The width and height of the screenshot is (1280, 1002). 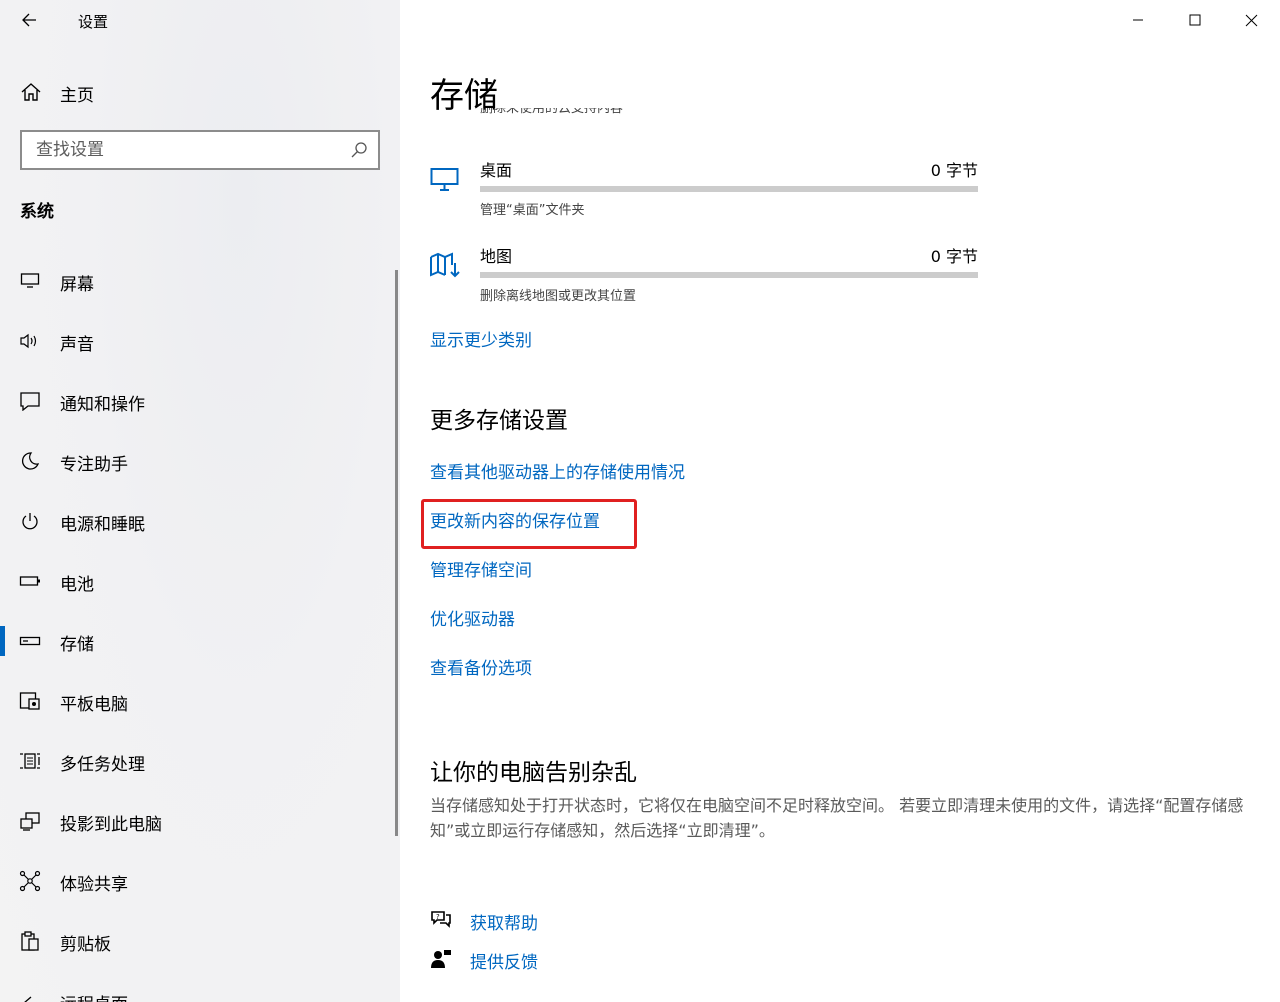 I want to click on category-description: 管理“桌面”文件夹, so click(x=532, y=210).